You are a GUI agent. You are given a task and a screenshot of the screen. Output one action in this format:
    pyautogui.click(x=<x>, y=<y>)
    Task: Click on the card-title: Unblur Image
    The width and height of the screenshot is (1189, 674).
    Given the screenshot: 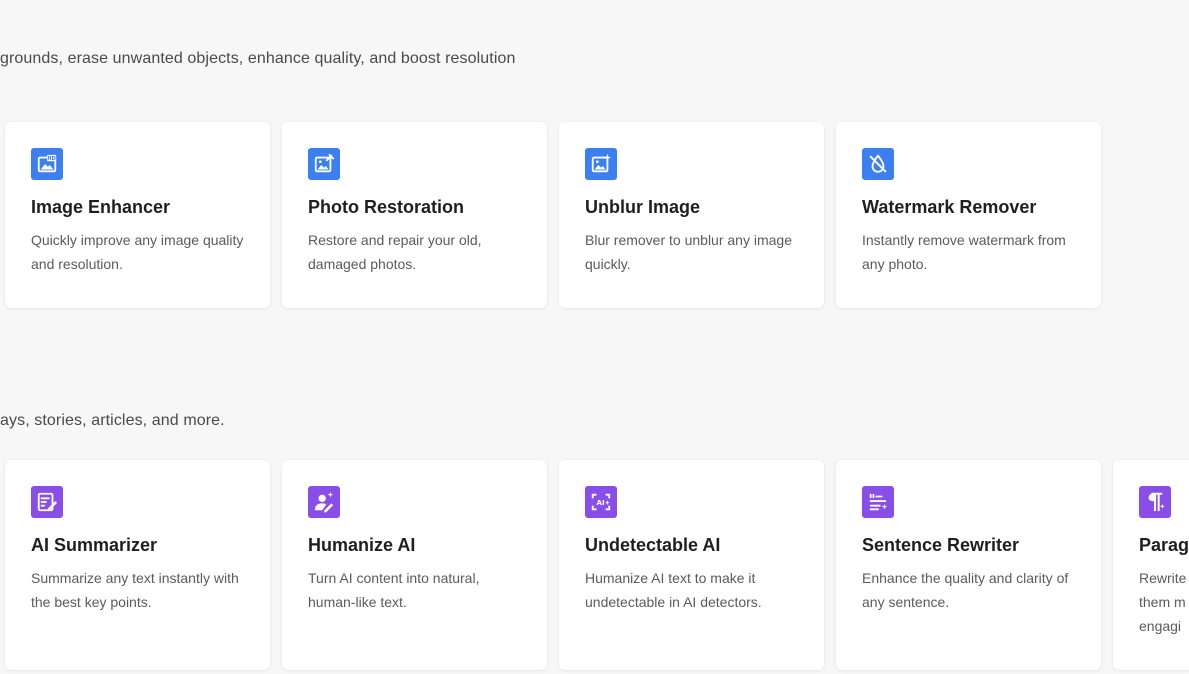 What is the action you would take?
    pyautogui.click(x=643, y=207)
    